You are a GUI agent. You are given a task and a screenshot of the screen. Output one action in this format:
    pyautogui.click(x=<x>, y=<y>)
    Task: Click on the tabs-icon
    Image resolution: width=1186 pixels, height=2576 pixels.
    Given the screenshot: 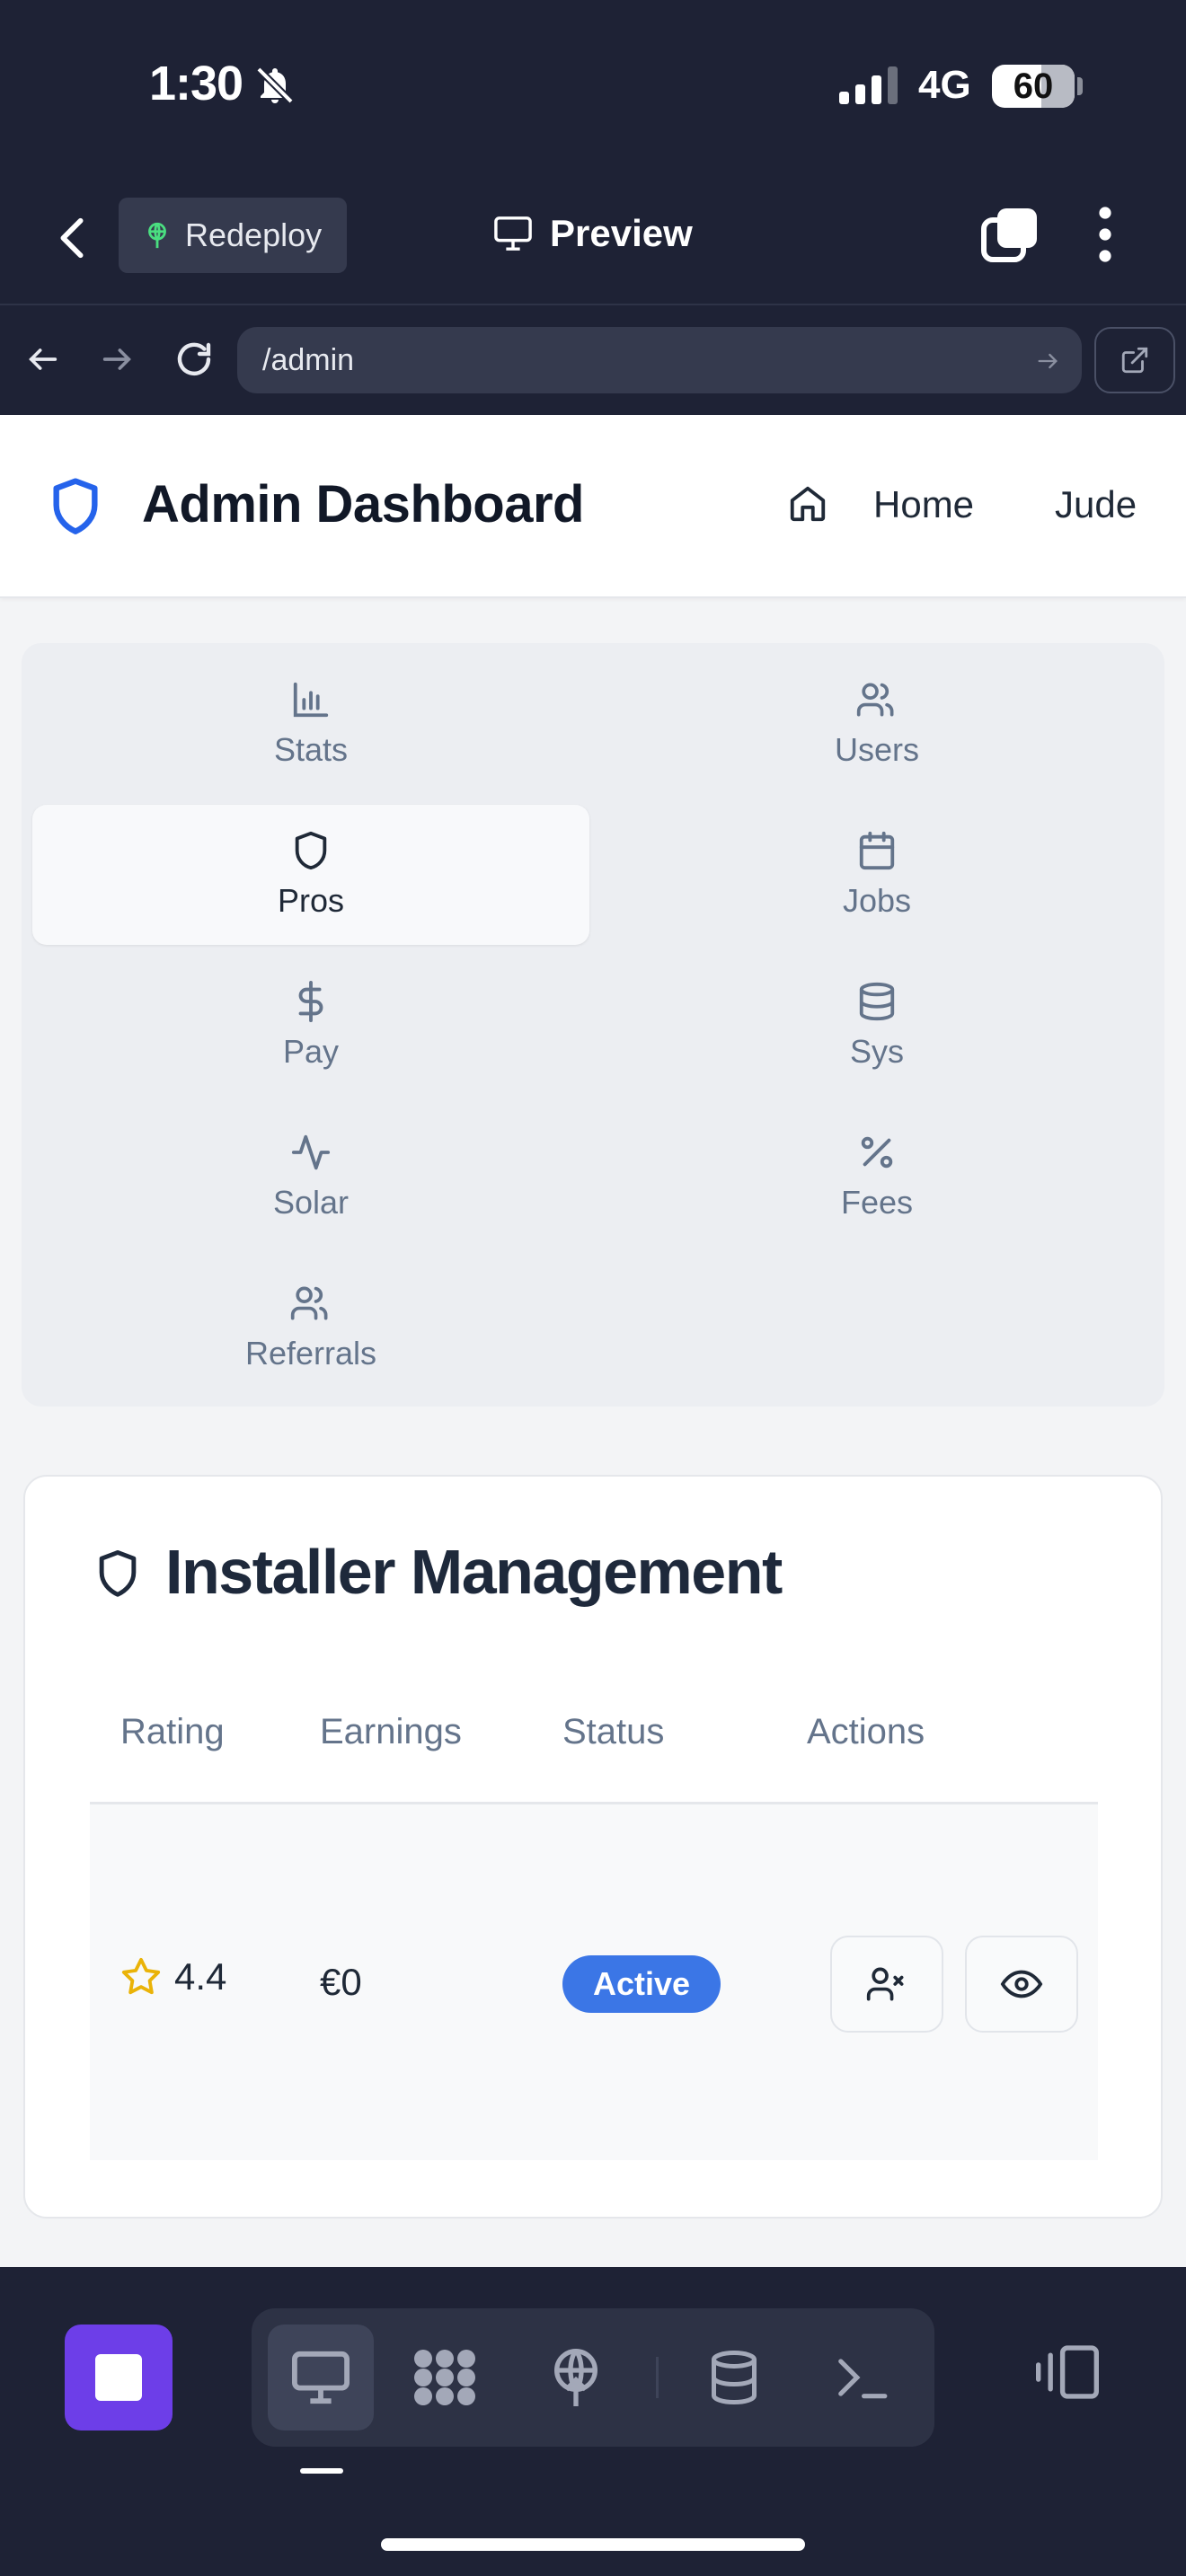 What is the action you would take?
    pyautogui.click(x=1010, y=234)
    